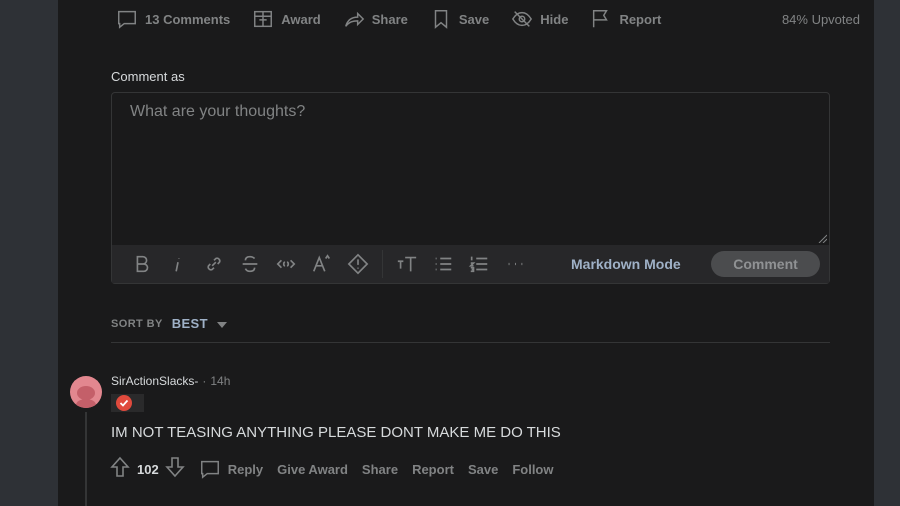 The height and width of the screenshot is (506, 900). I want to click on sort-label: SORT BY, so click(137, 323).